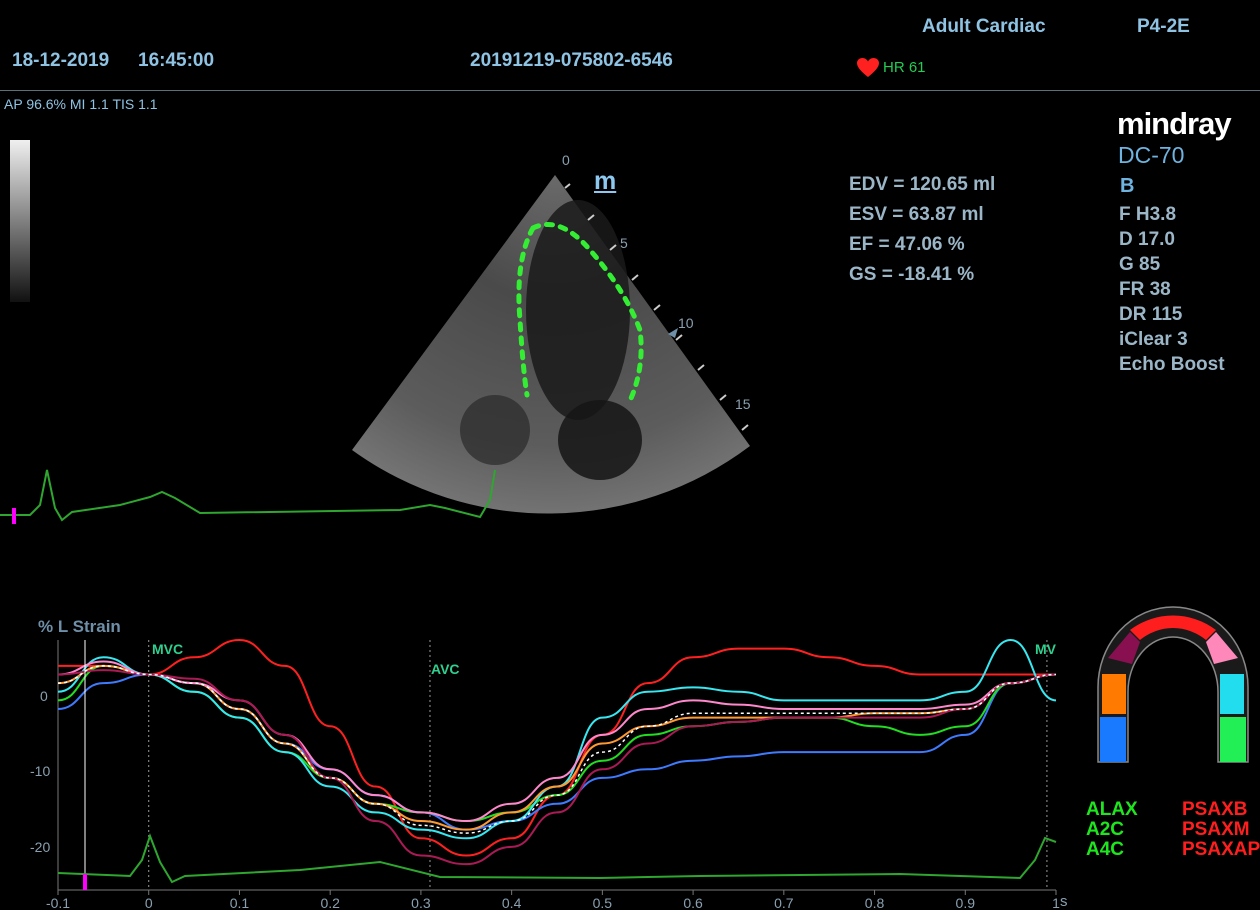 This screenshot has height=910, width=1260. I want to click on segment-model-diagram, so click(1173, 684).